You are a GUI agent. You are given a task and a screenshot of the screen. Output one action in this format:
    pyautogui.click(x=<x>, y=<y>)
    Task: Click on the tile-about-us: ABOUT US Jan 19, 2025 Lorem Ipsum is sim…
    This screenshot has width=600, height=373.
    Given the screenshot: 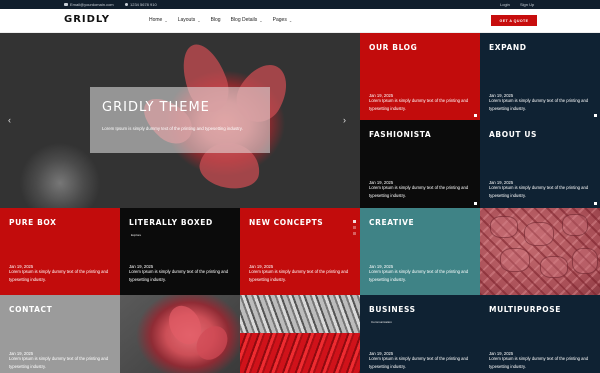 What is the action you would take?
    pyautogui.click(x=540, y=164)
    